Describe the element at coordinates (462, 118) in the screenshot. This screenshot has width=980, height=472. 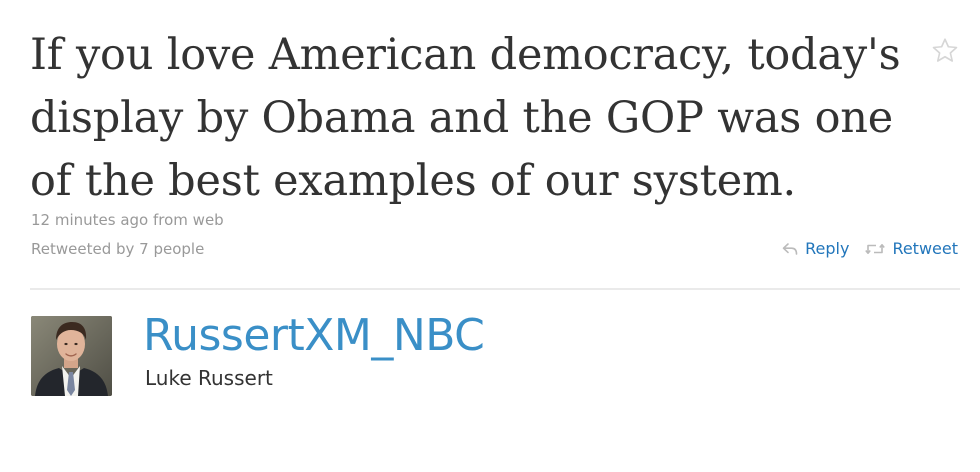
I see `tweet-text-line: display by Obama and the GOP was one` at that location.